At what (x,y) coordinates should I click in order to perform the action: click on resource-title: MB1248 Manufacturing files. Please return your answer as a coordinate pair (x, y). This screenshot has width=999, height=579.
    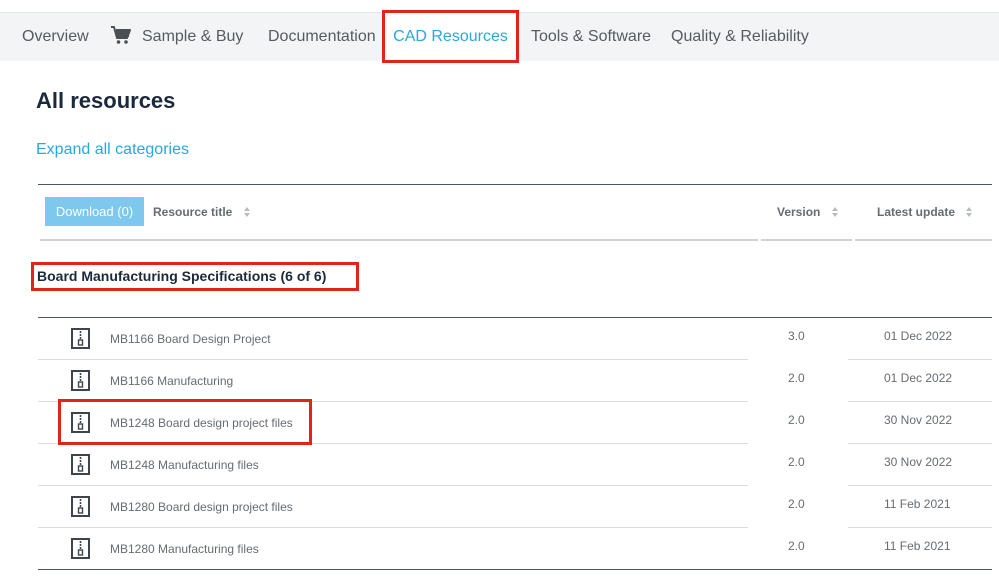
    Looking at the image, I should click on (184, 465).